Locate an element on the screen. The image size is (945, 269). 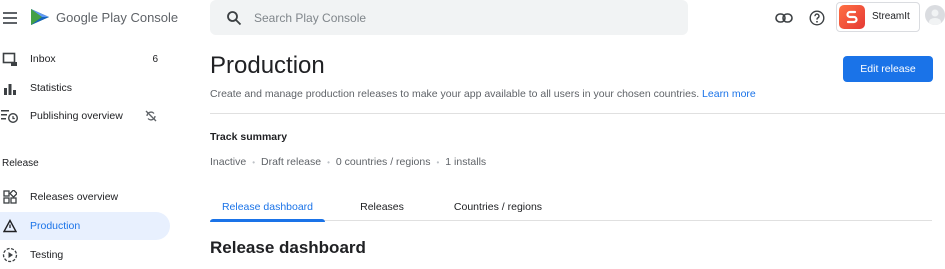
section-label-release: Release is located at coordinates (20, 163).